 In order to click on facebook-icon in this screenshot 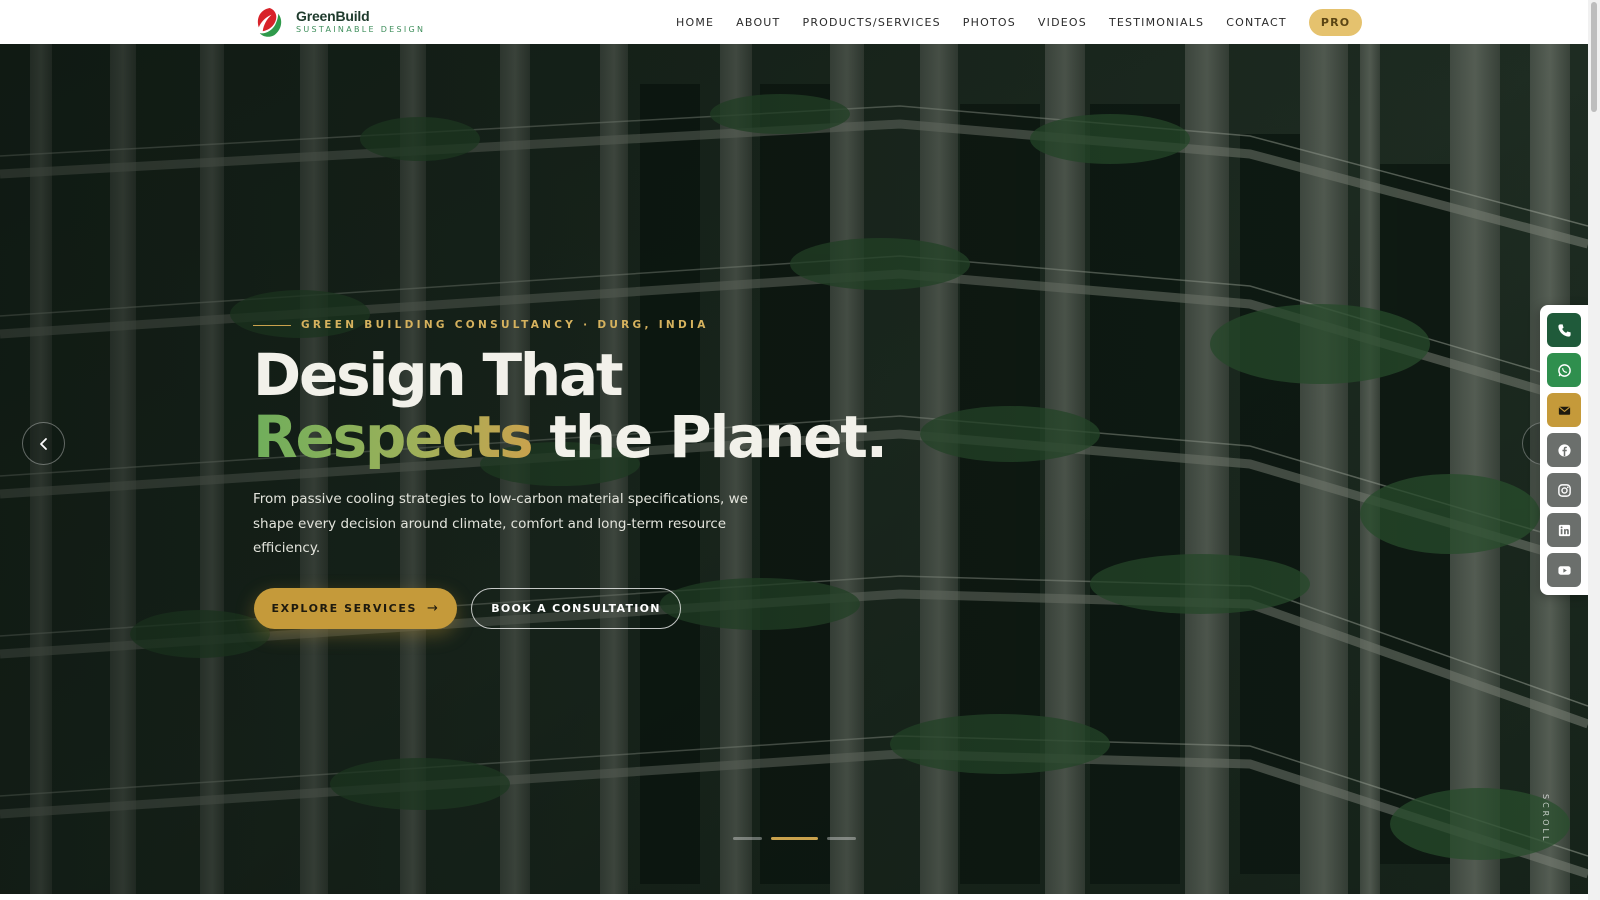, I will do `click(1564, 450)`.